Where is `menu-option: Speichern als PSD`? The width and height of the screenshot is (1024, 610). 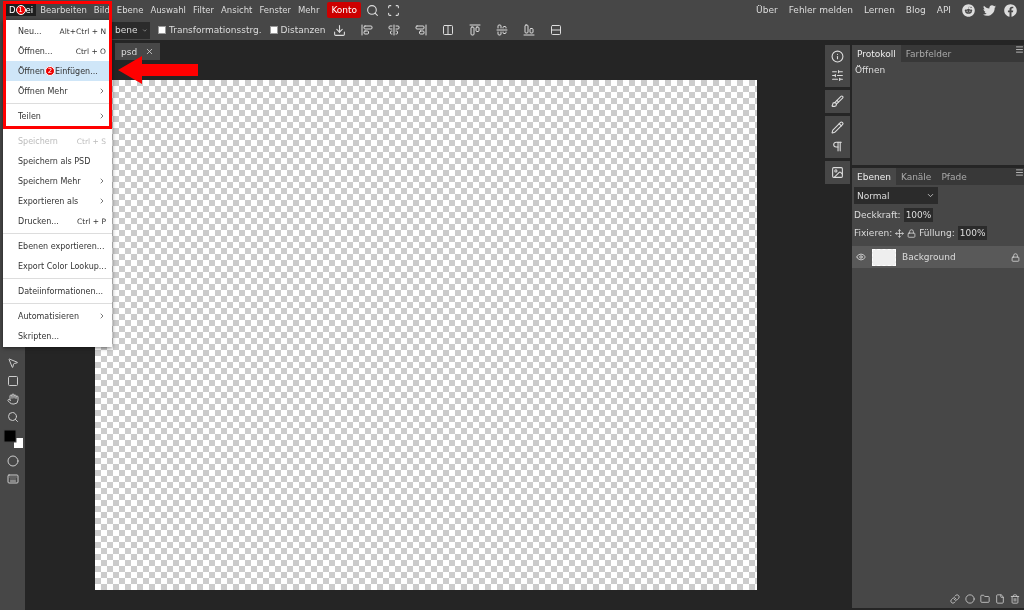 menu-option: Speichern als PSD is located at coordinates (57, 161).